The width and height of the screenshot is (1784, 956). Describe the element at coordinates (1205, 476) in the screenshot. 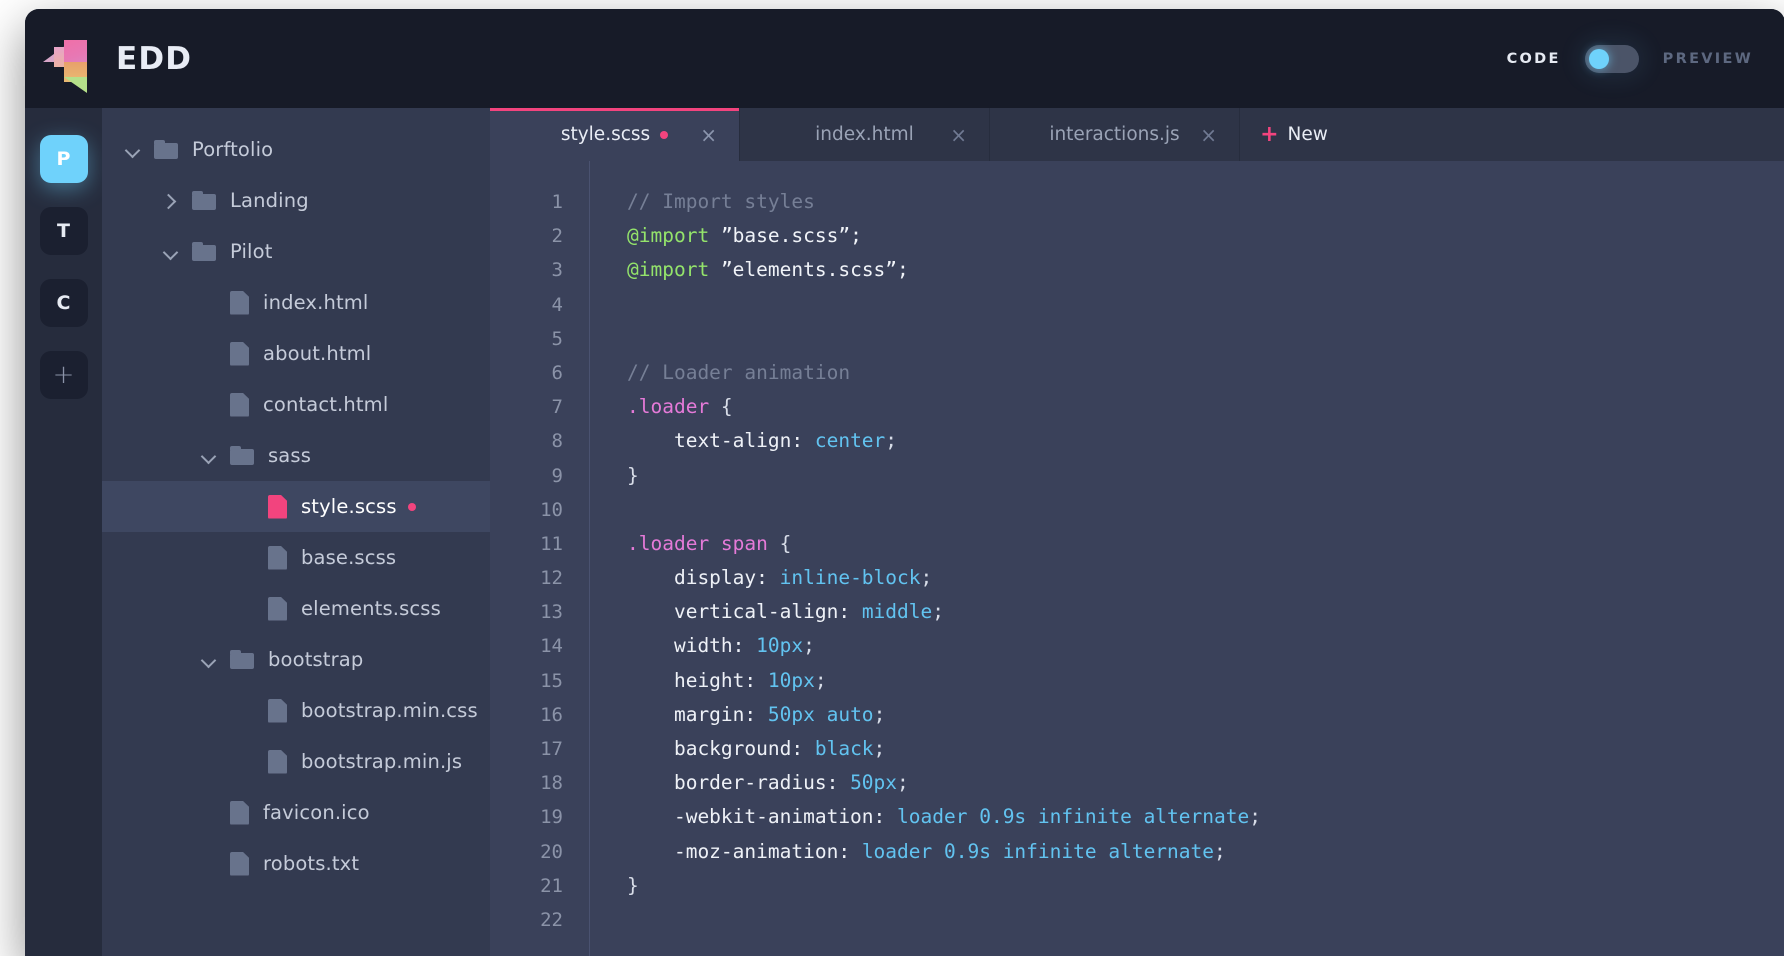

I see `code-line: }` at that location.